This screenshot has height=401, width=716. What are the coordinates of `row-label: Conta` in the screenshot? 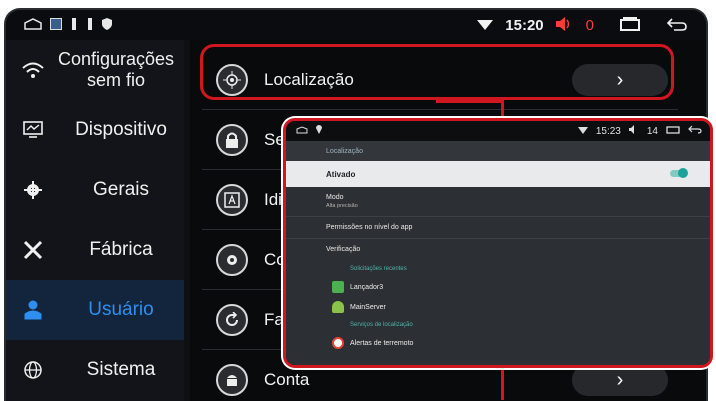 It's located at (287, 379).